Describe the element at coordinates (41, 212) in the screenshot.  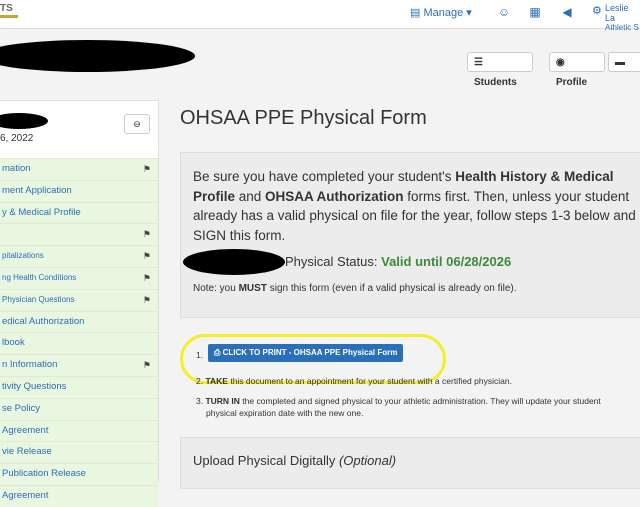
I see `sidebar-item-label: y & Medical Profile` at that location.